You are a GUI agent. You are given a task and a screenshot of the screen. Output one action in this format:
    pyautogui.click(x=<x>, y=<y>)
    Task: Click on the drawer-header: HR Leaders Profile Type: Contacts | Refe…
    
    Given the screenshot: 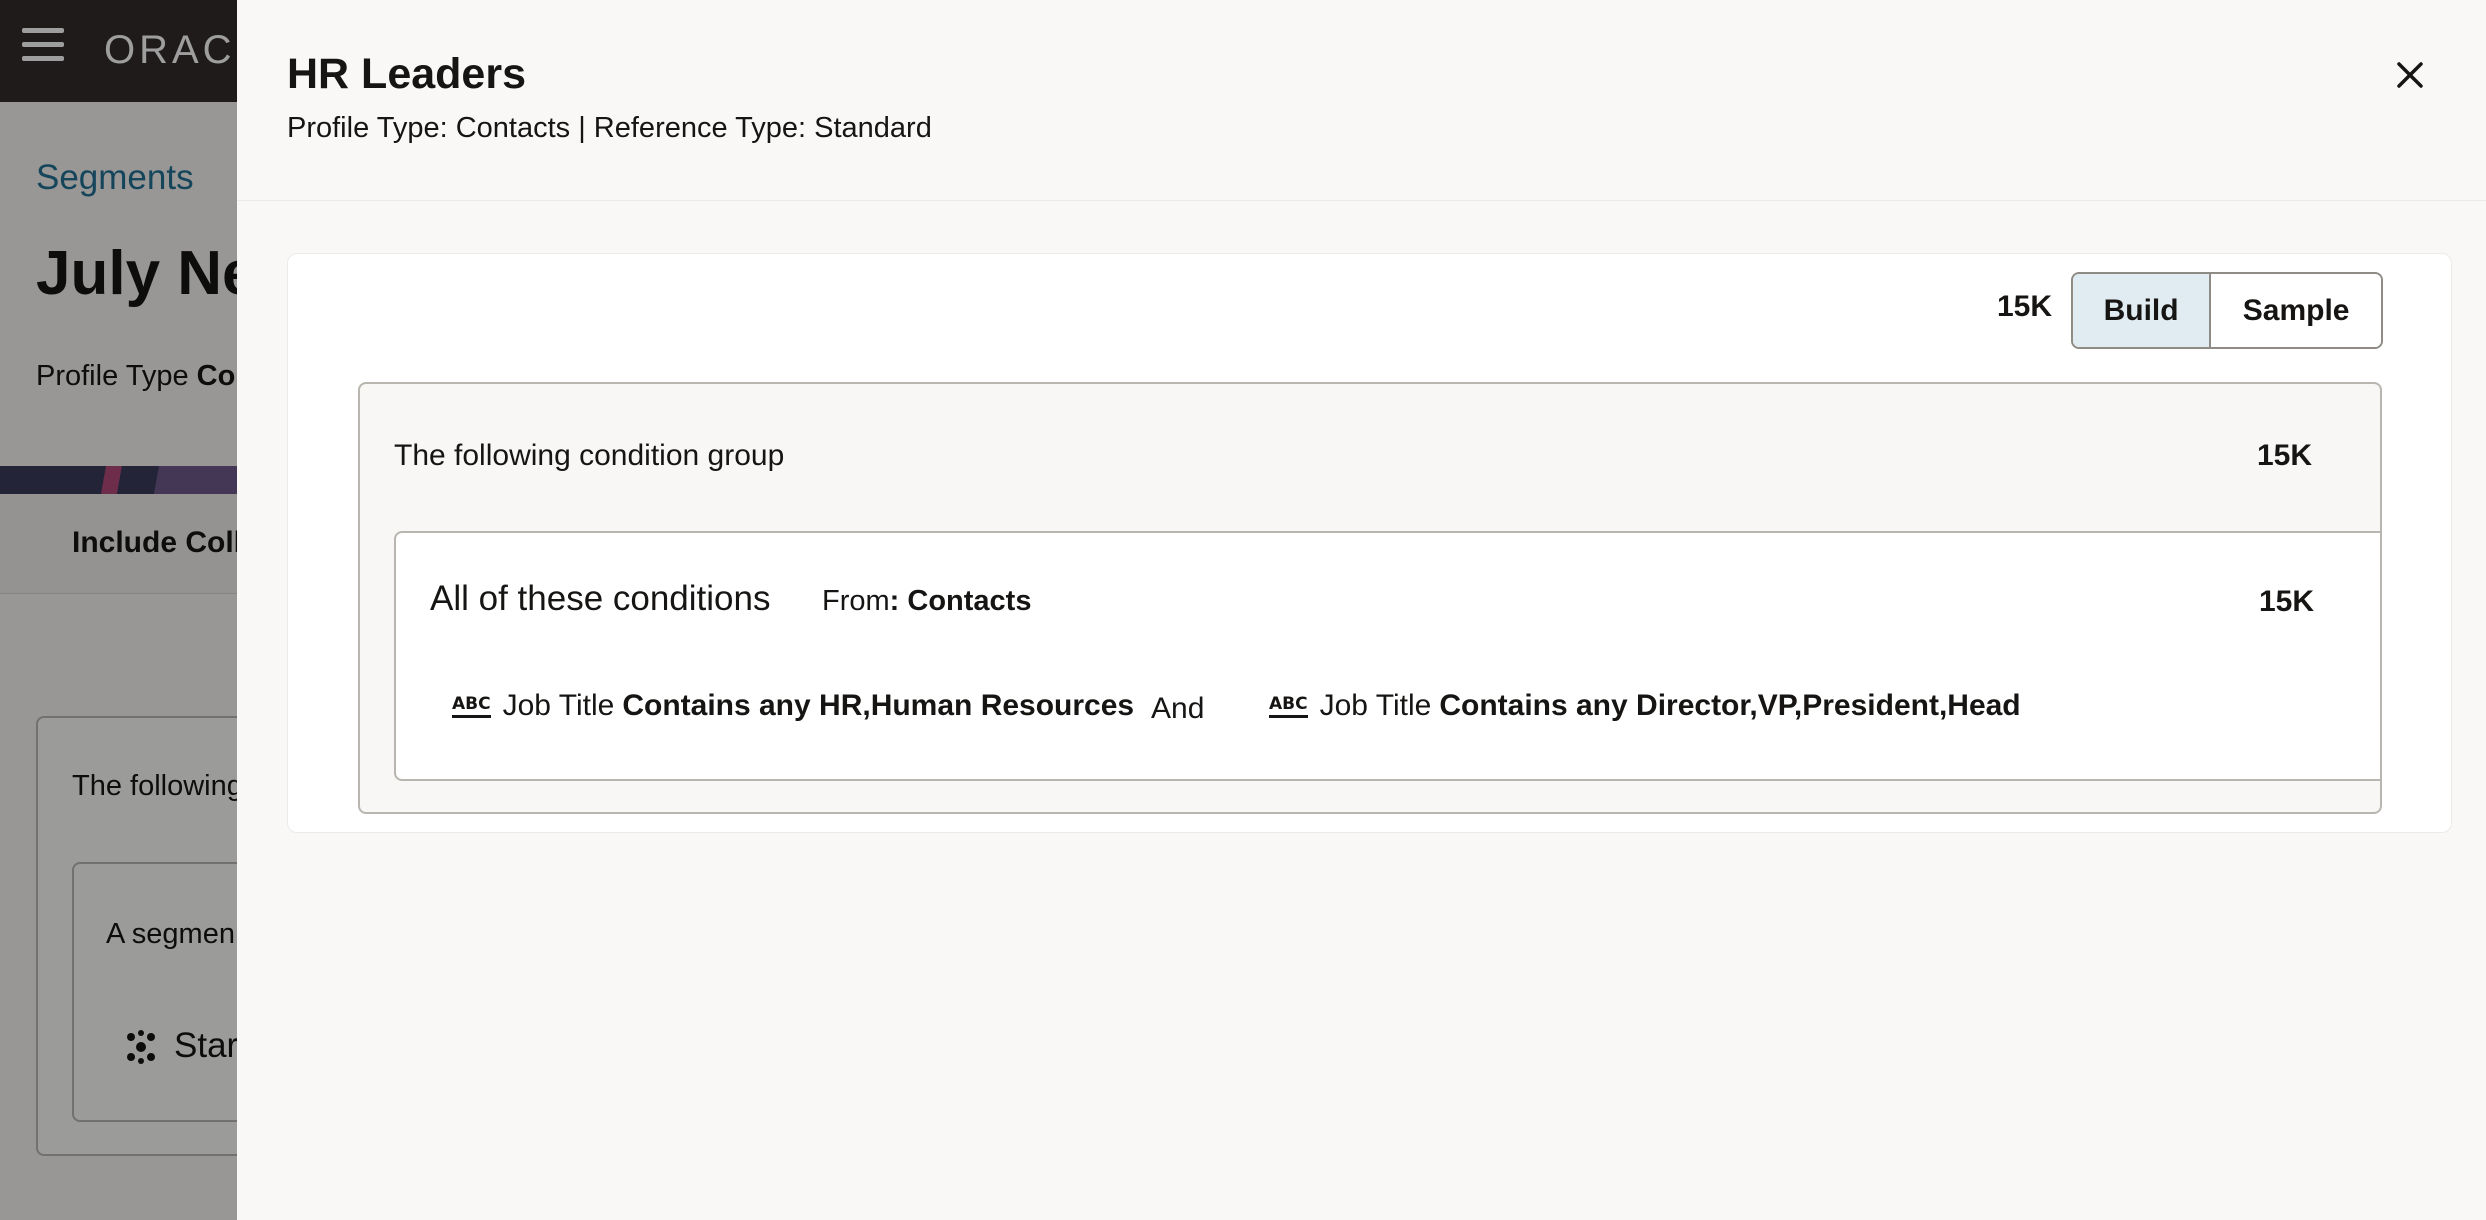 What is the action you would take?
    pyautogui.click(x=1361, y=100)
    